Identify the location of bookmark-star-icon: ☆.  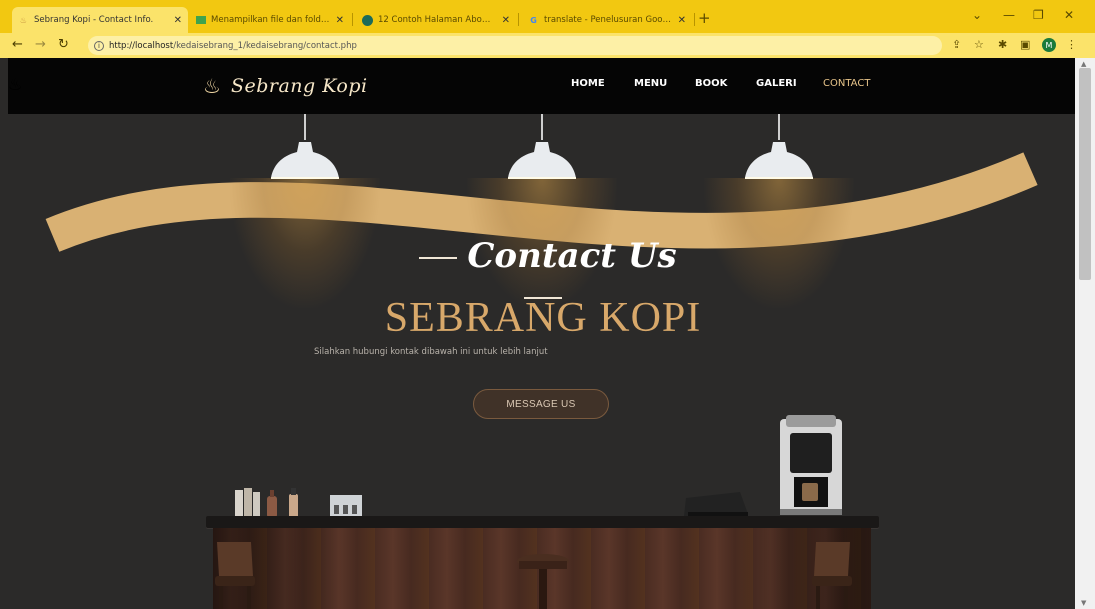
(979, 45).